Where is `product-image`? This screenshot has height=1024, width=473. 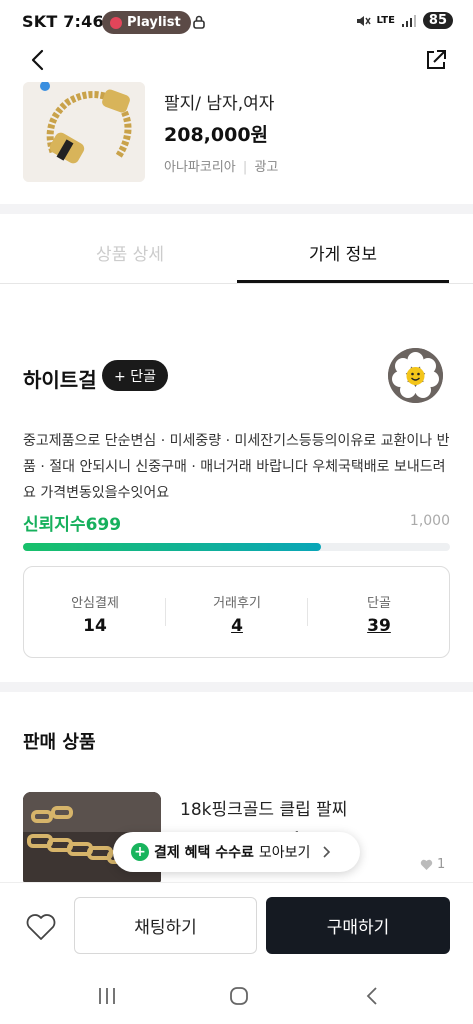
product-image is located at coordinates (84, 132).